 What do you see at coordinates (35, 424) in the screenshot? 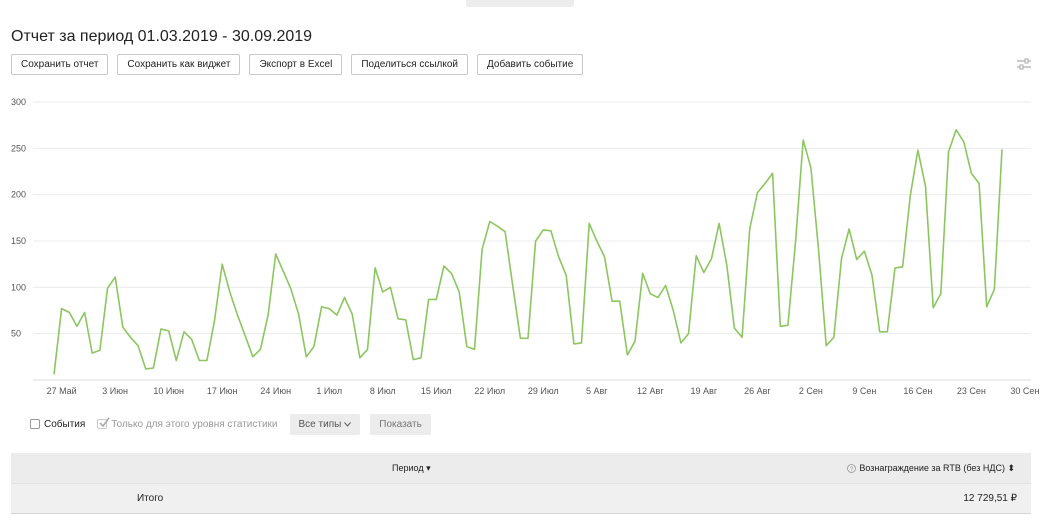
I see `events-checkbox` at bounding box center [35, 424].